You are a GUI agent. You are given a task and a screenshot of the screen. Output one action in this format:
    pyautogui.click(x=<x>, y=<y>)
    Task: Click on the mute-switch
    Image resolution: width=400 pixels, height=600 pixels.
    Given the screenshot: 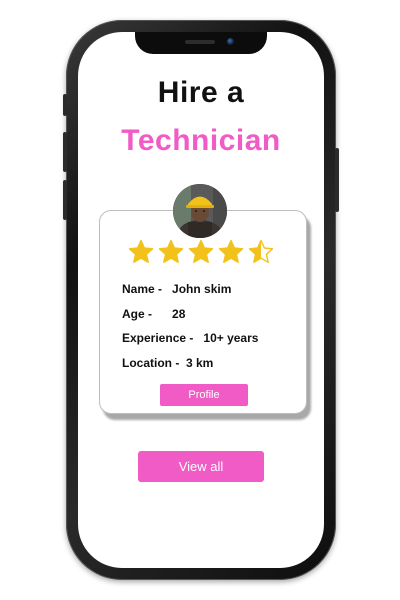 What is the action you would take?
    pyautogui.click(x=65, y=105)
    